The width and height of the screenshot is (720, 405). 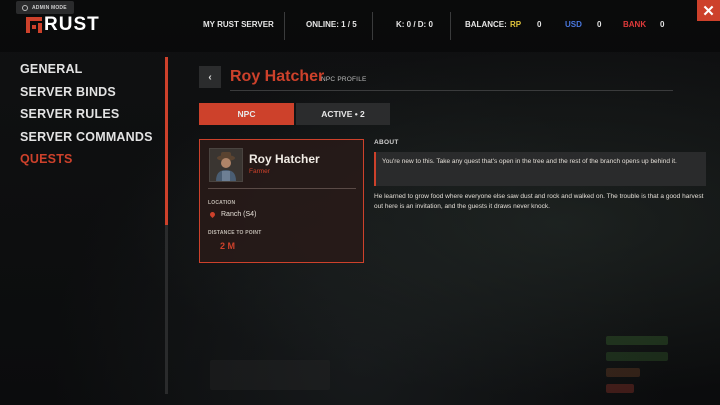 What do you see at coordinates (86, 140) in the screenshot?
I see `nav-item-server-commands: SERVER COMMANDS` at bounding box center [86, 140].